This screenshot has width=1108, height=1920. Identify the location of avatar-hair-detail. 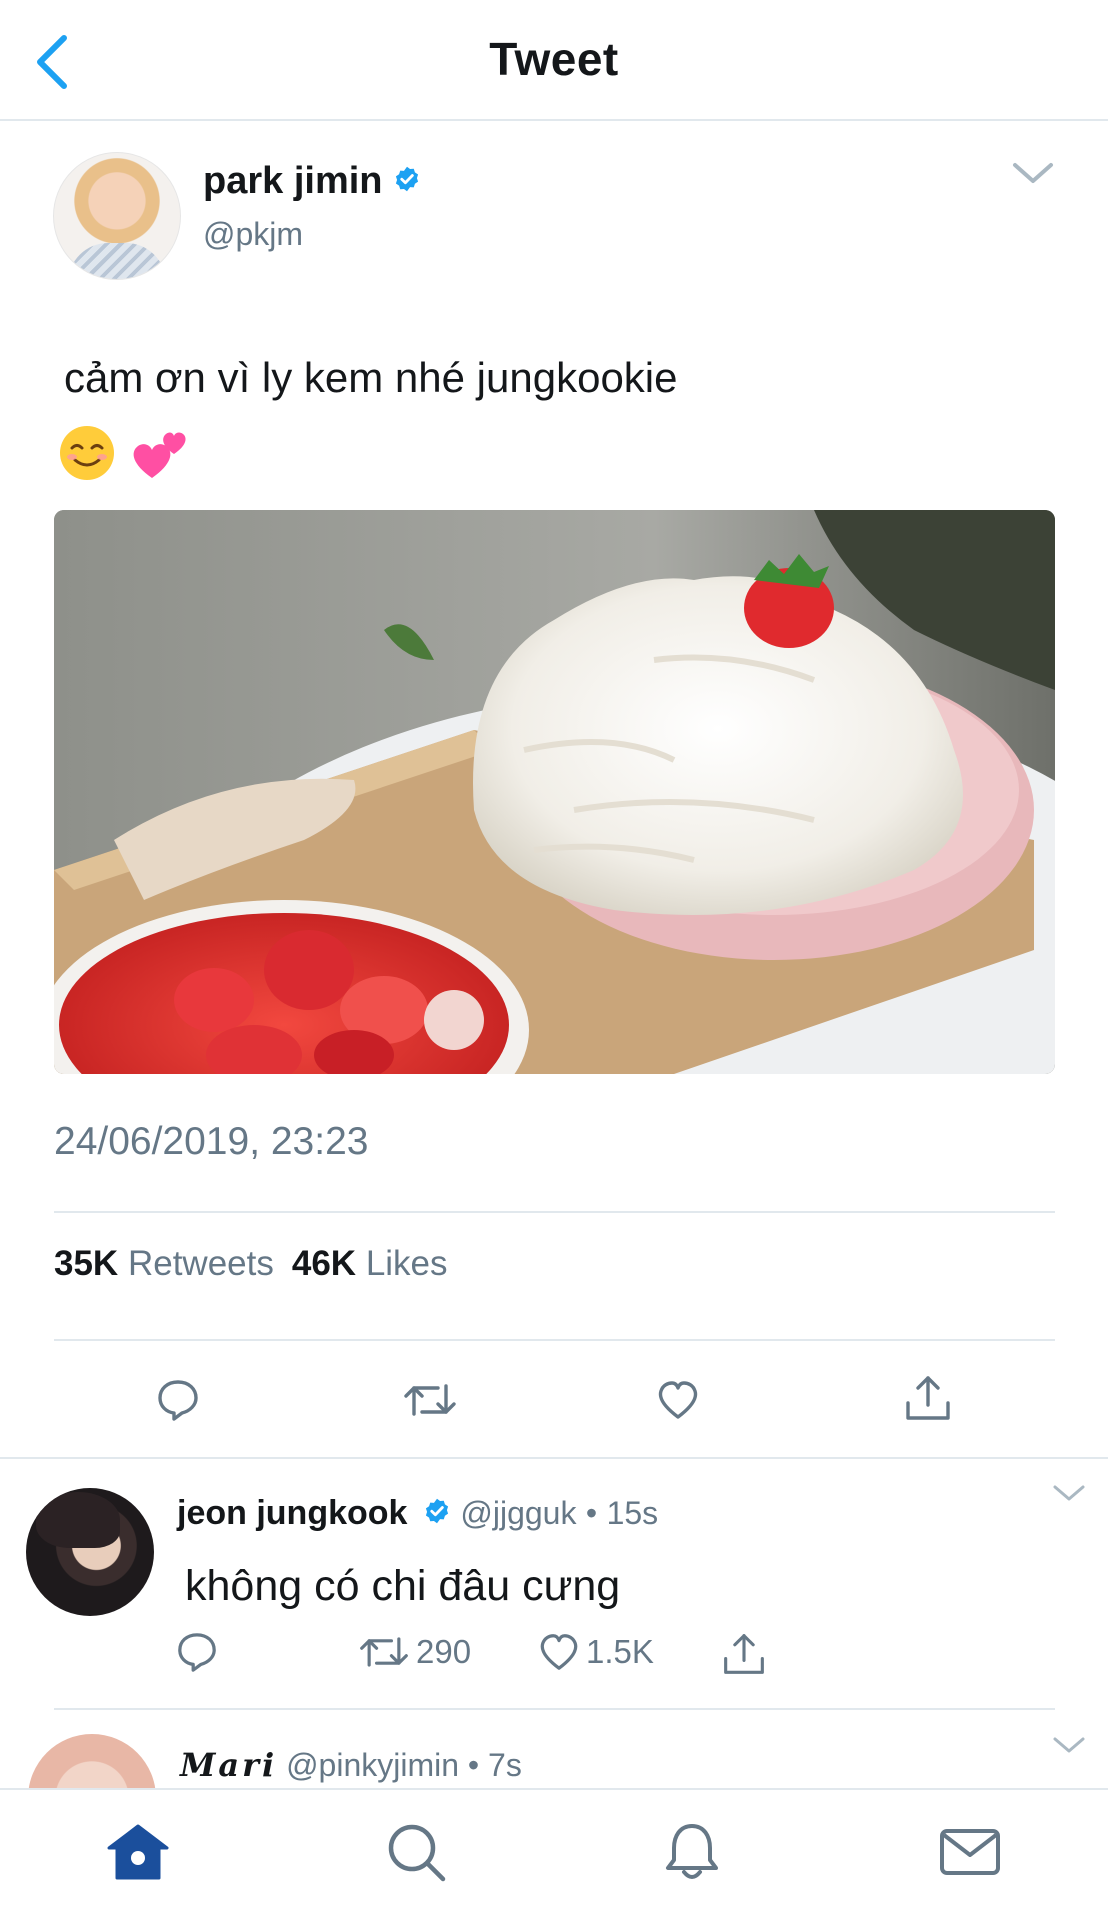
(78, 1520).